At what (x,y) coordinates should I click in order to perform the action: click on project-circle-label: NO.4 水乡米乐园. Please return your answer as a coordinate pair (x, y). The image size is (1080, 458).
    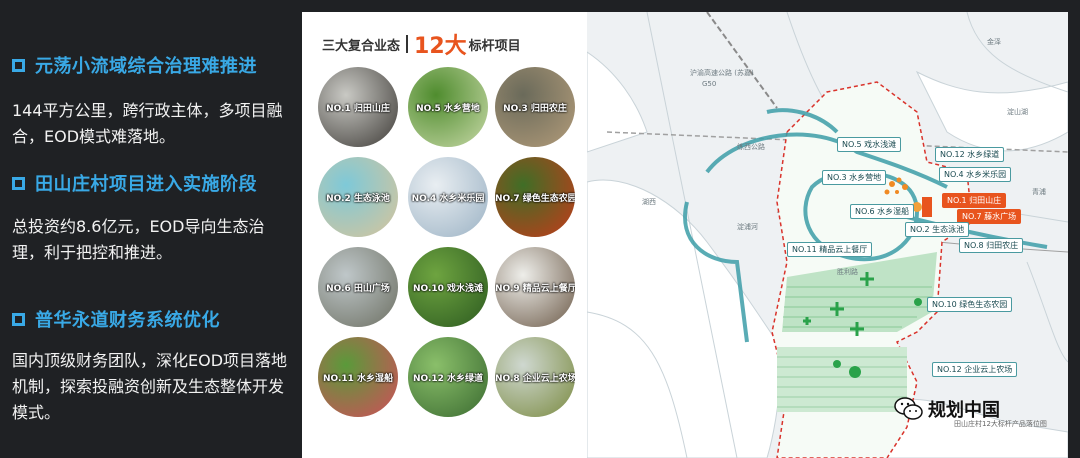
    Looking at the image, I should click on (448, 199).